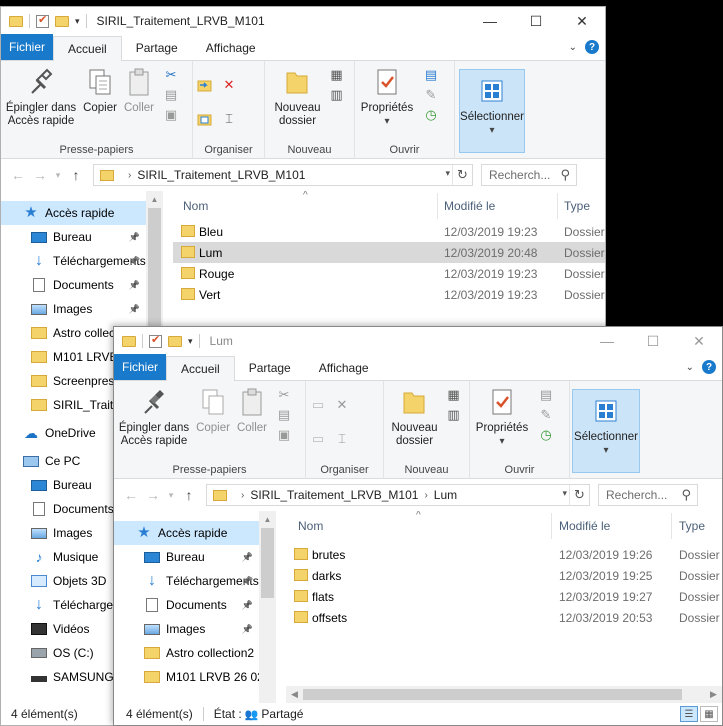  What do you see at coordinates (577, 206) in the screenshot?
I see `column-type: Type` at bounding box center [577, 206].